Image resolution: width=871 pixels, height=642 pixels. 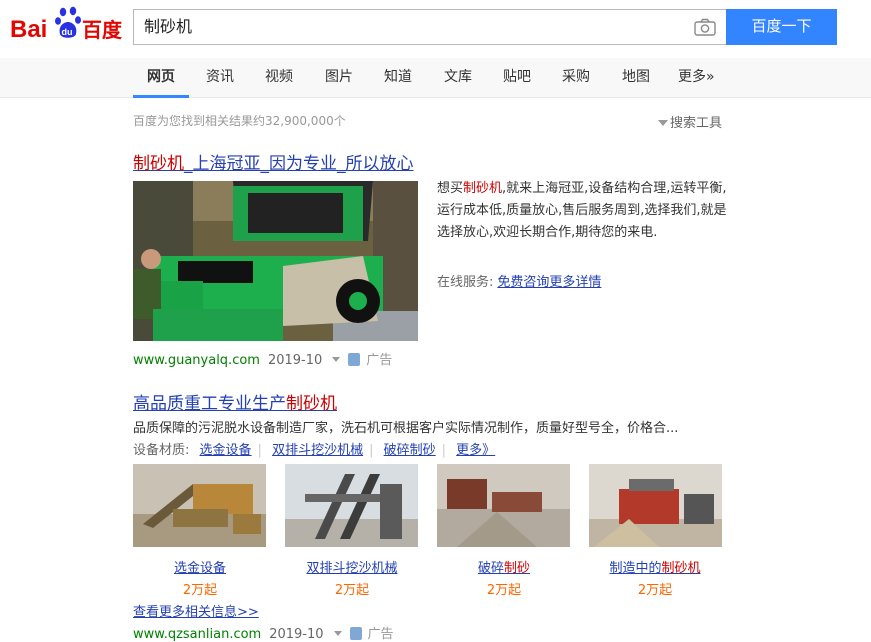 I want to click on search-button: 百度一下, so click(x=781, y=27).